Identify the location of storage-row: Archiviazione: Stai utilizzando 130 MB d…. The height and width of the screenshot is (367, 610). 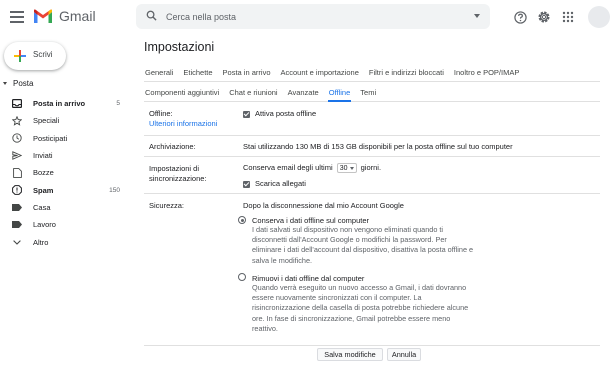
(372, 146).